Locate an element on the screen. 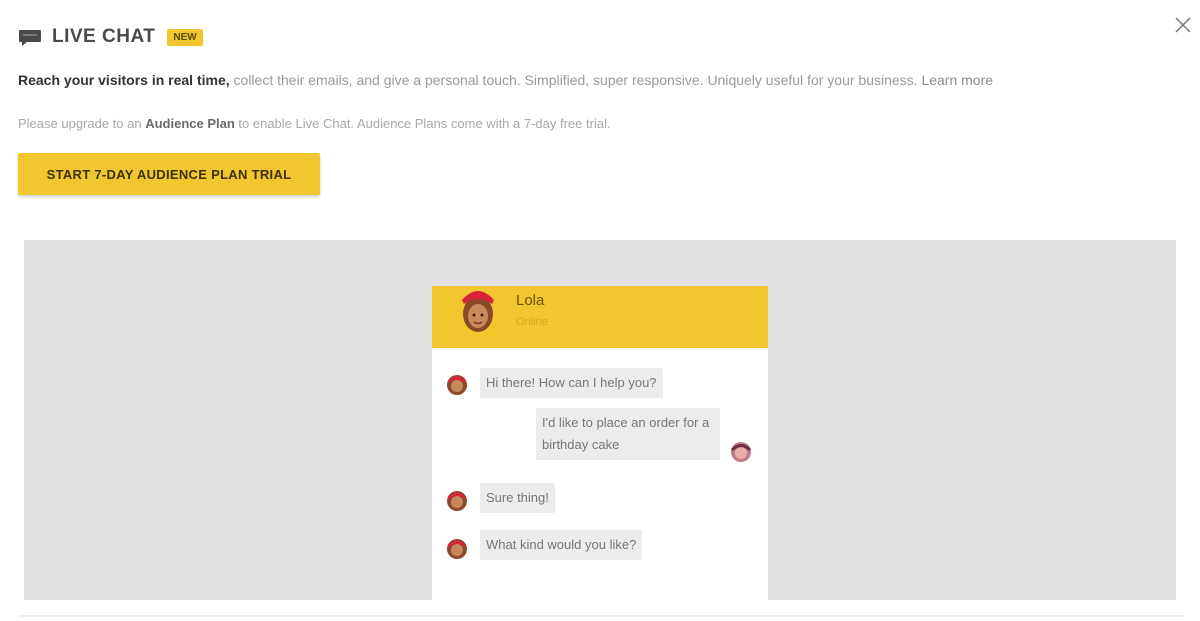 Image resolution: width=1200 pixels, height=621 pixels. new-badge: NEW is located at coordinates (185, 37).